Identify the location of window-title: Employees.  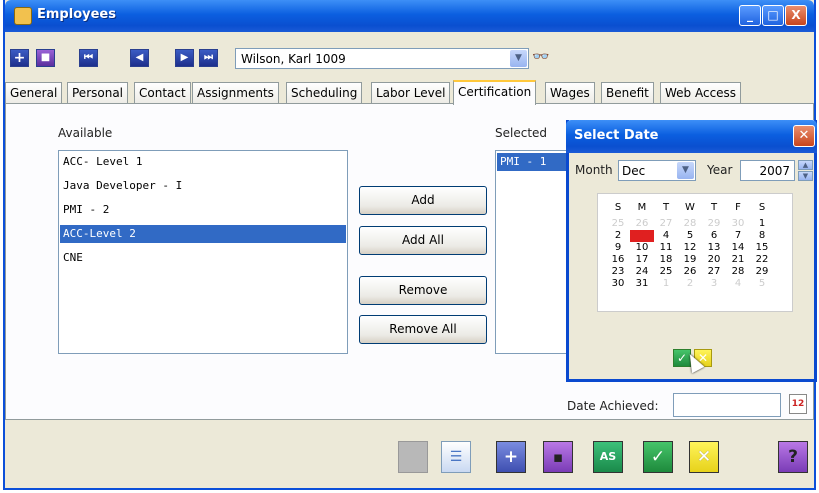
(76, 14).